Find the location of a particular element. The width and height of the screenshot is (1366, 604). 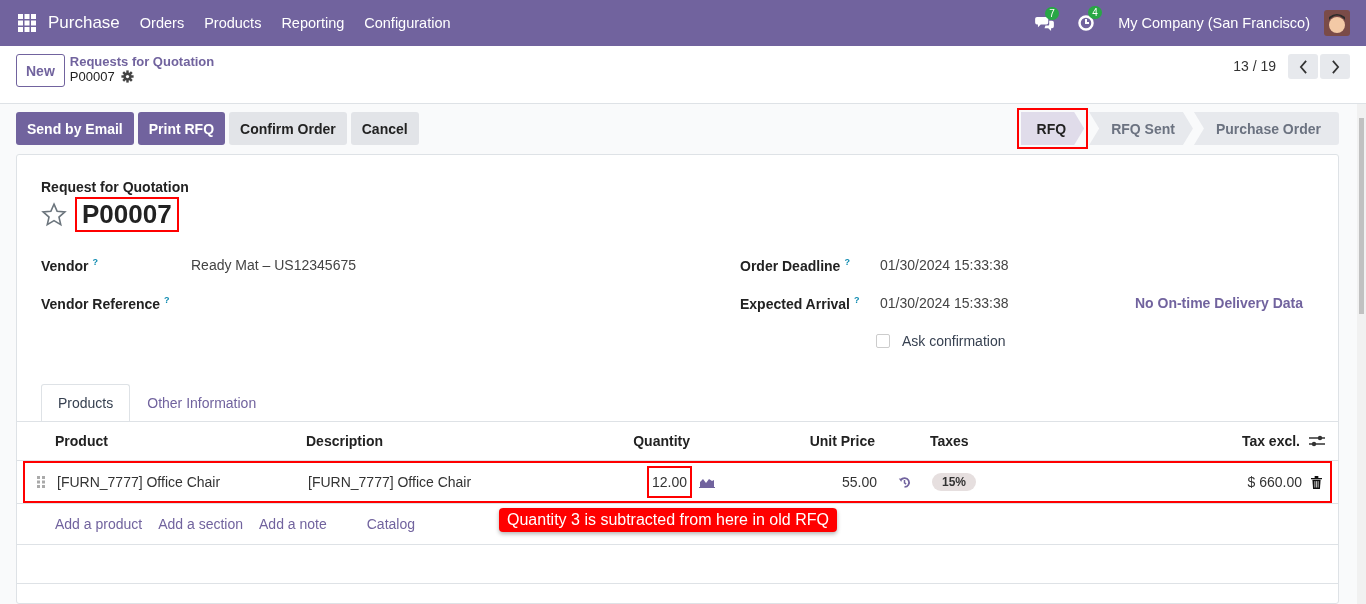

user-avatar-icon is located at coordinates (1337, 23).